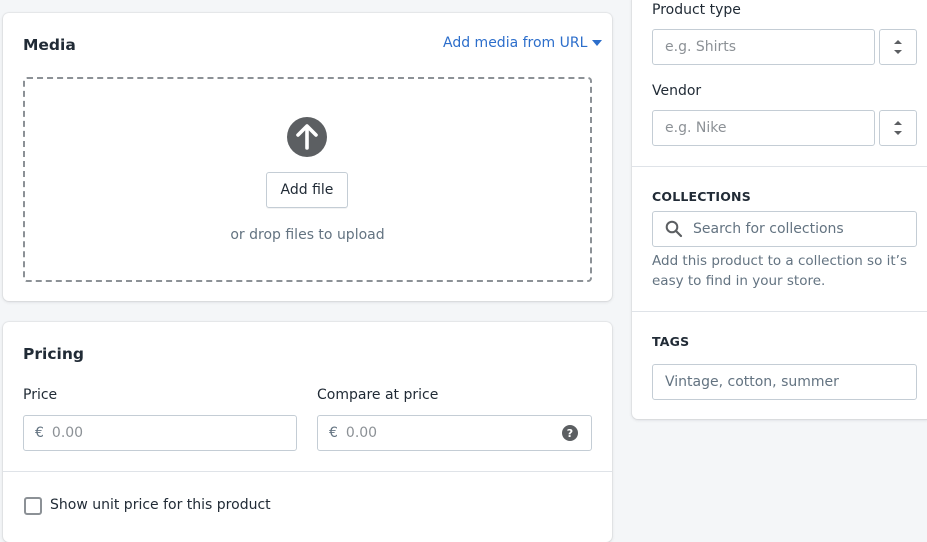  I want to click on price-currency: €, so click(39, 433).